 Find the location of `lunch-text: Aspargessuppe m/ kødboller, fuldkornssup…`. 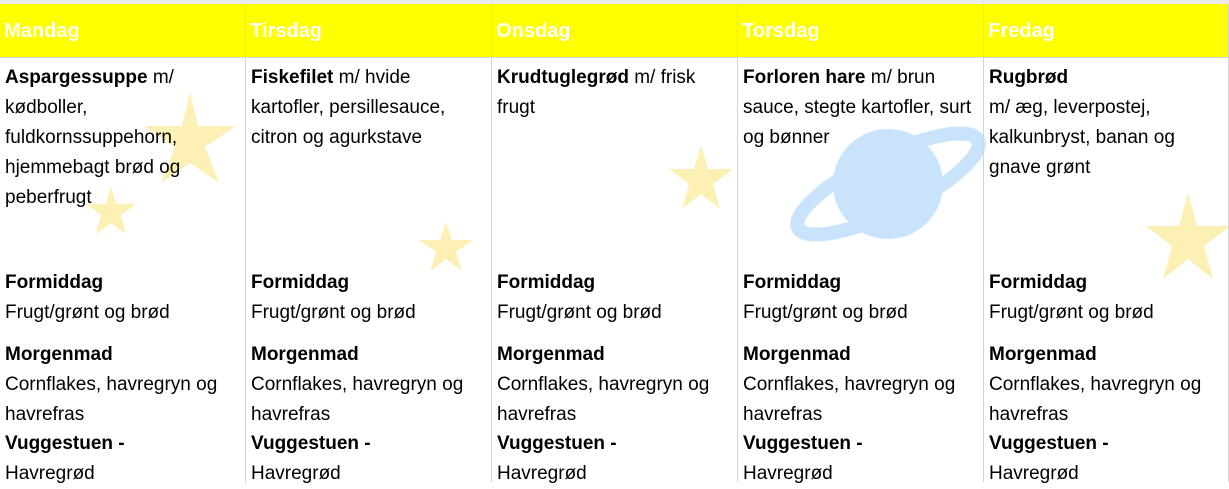

lunch-text: Aspargessuppe m/ kødboller, fuldkornssup… is located at coordinates (123, 138).